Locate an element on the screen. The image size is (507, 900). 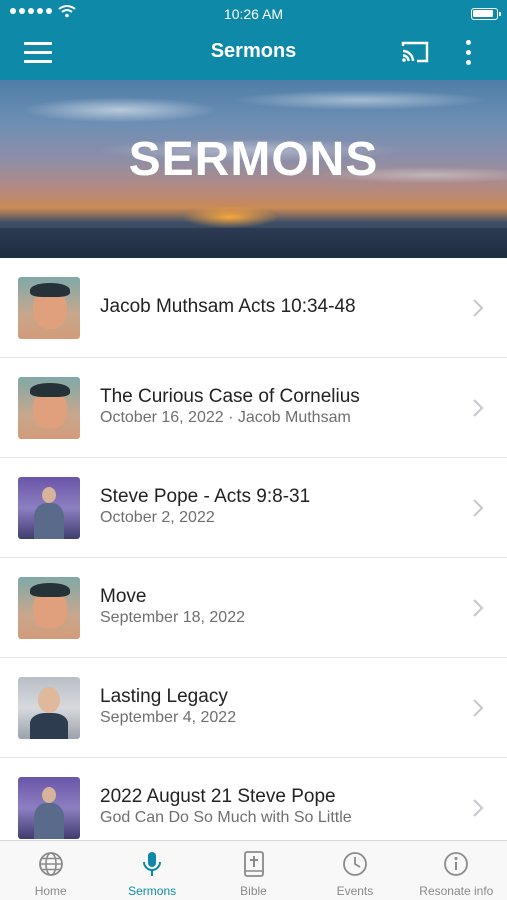
tab-resonate-info: Resonate info is located at coordinates (456, 870).